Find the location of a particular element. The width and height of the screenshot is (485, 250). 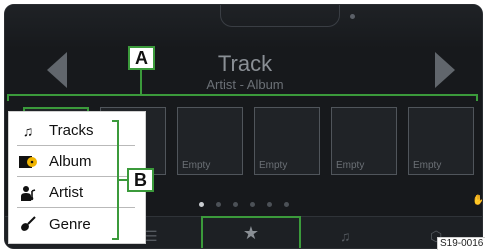

album-icon is located at coordinates (28, 162).